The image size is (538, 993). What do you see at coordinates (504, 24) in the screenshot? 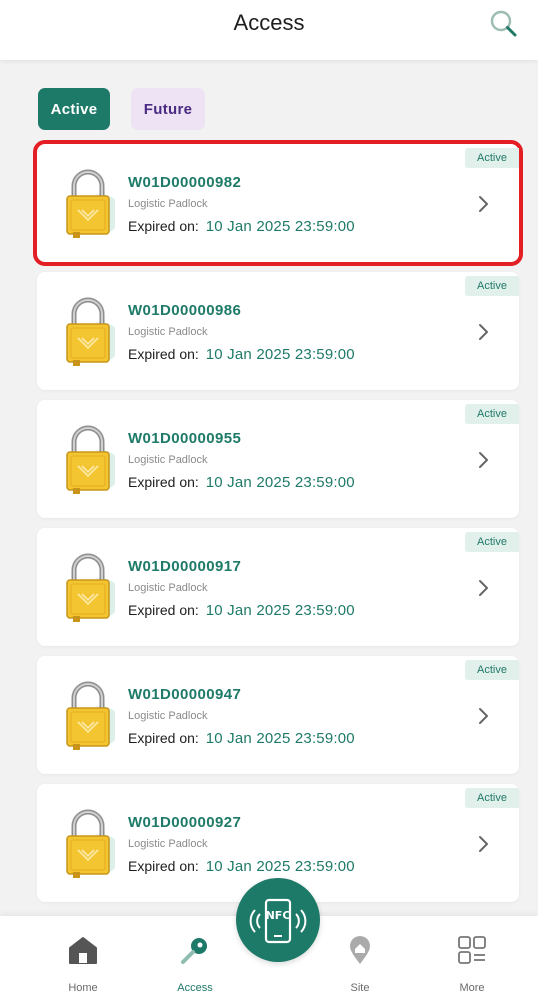
I see `search-icon` at bounding box center [504, 24].